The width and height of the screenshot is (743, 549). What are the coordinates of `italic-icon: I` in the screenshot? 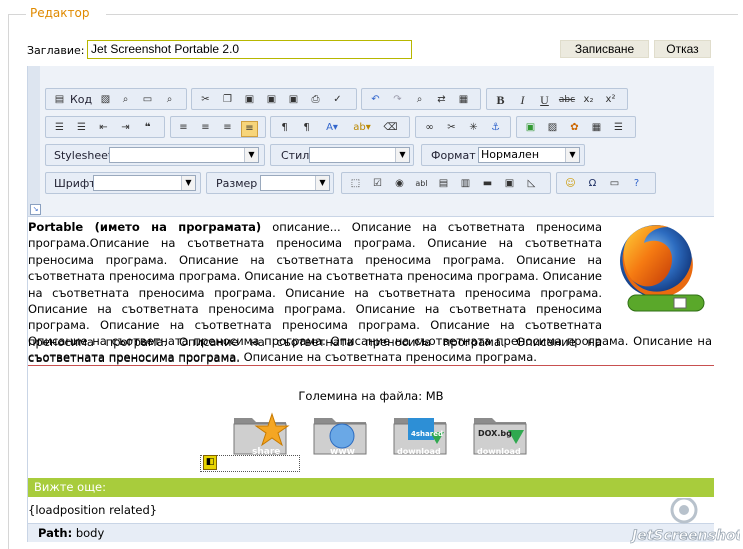 It's located at (522, 100).